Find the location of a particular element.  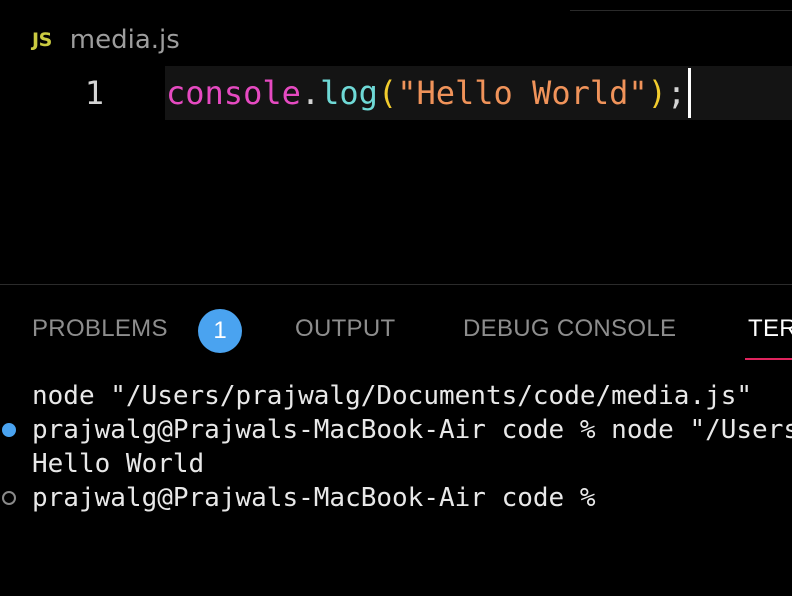

panel-tab-bar: PROBLEMS 1 OUTPUT DEBUG CONSOLE TERMINAL is located at coordinates (396, 329).